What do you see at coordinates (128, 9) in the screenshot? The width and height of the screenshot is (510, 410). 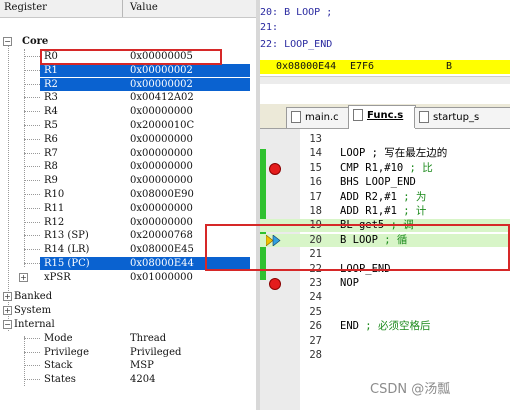 I see `registers-header: Register Value` at bounding box center [128, 9].